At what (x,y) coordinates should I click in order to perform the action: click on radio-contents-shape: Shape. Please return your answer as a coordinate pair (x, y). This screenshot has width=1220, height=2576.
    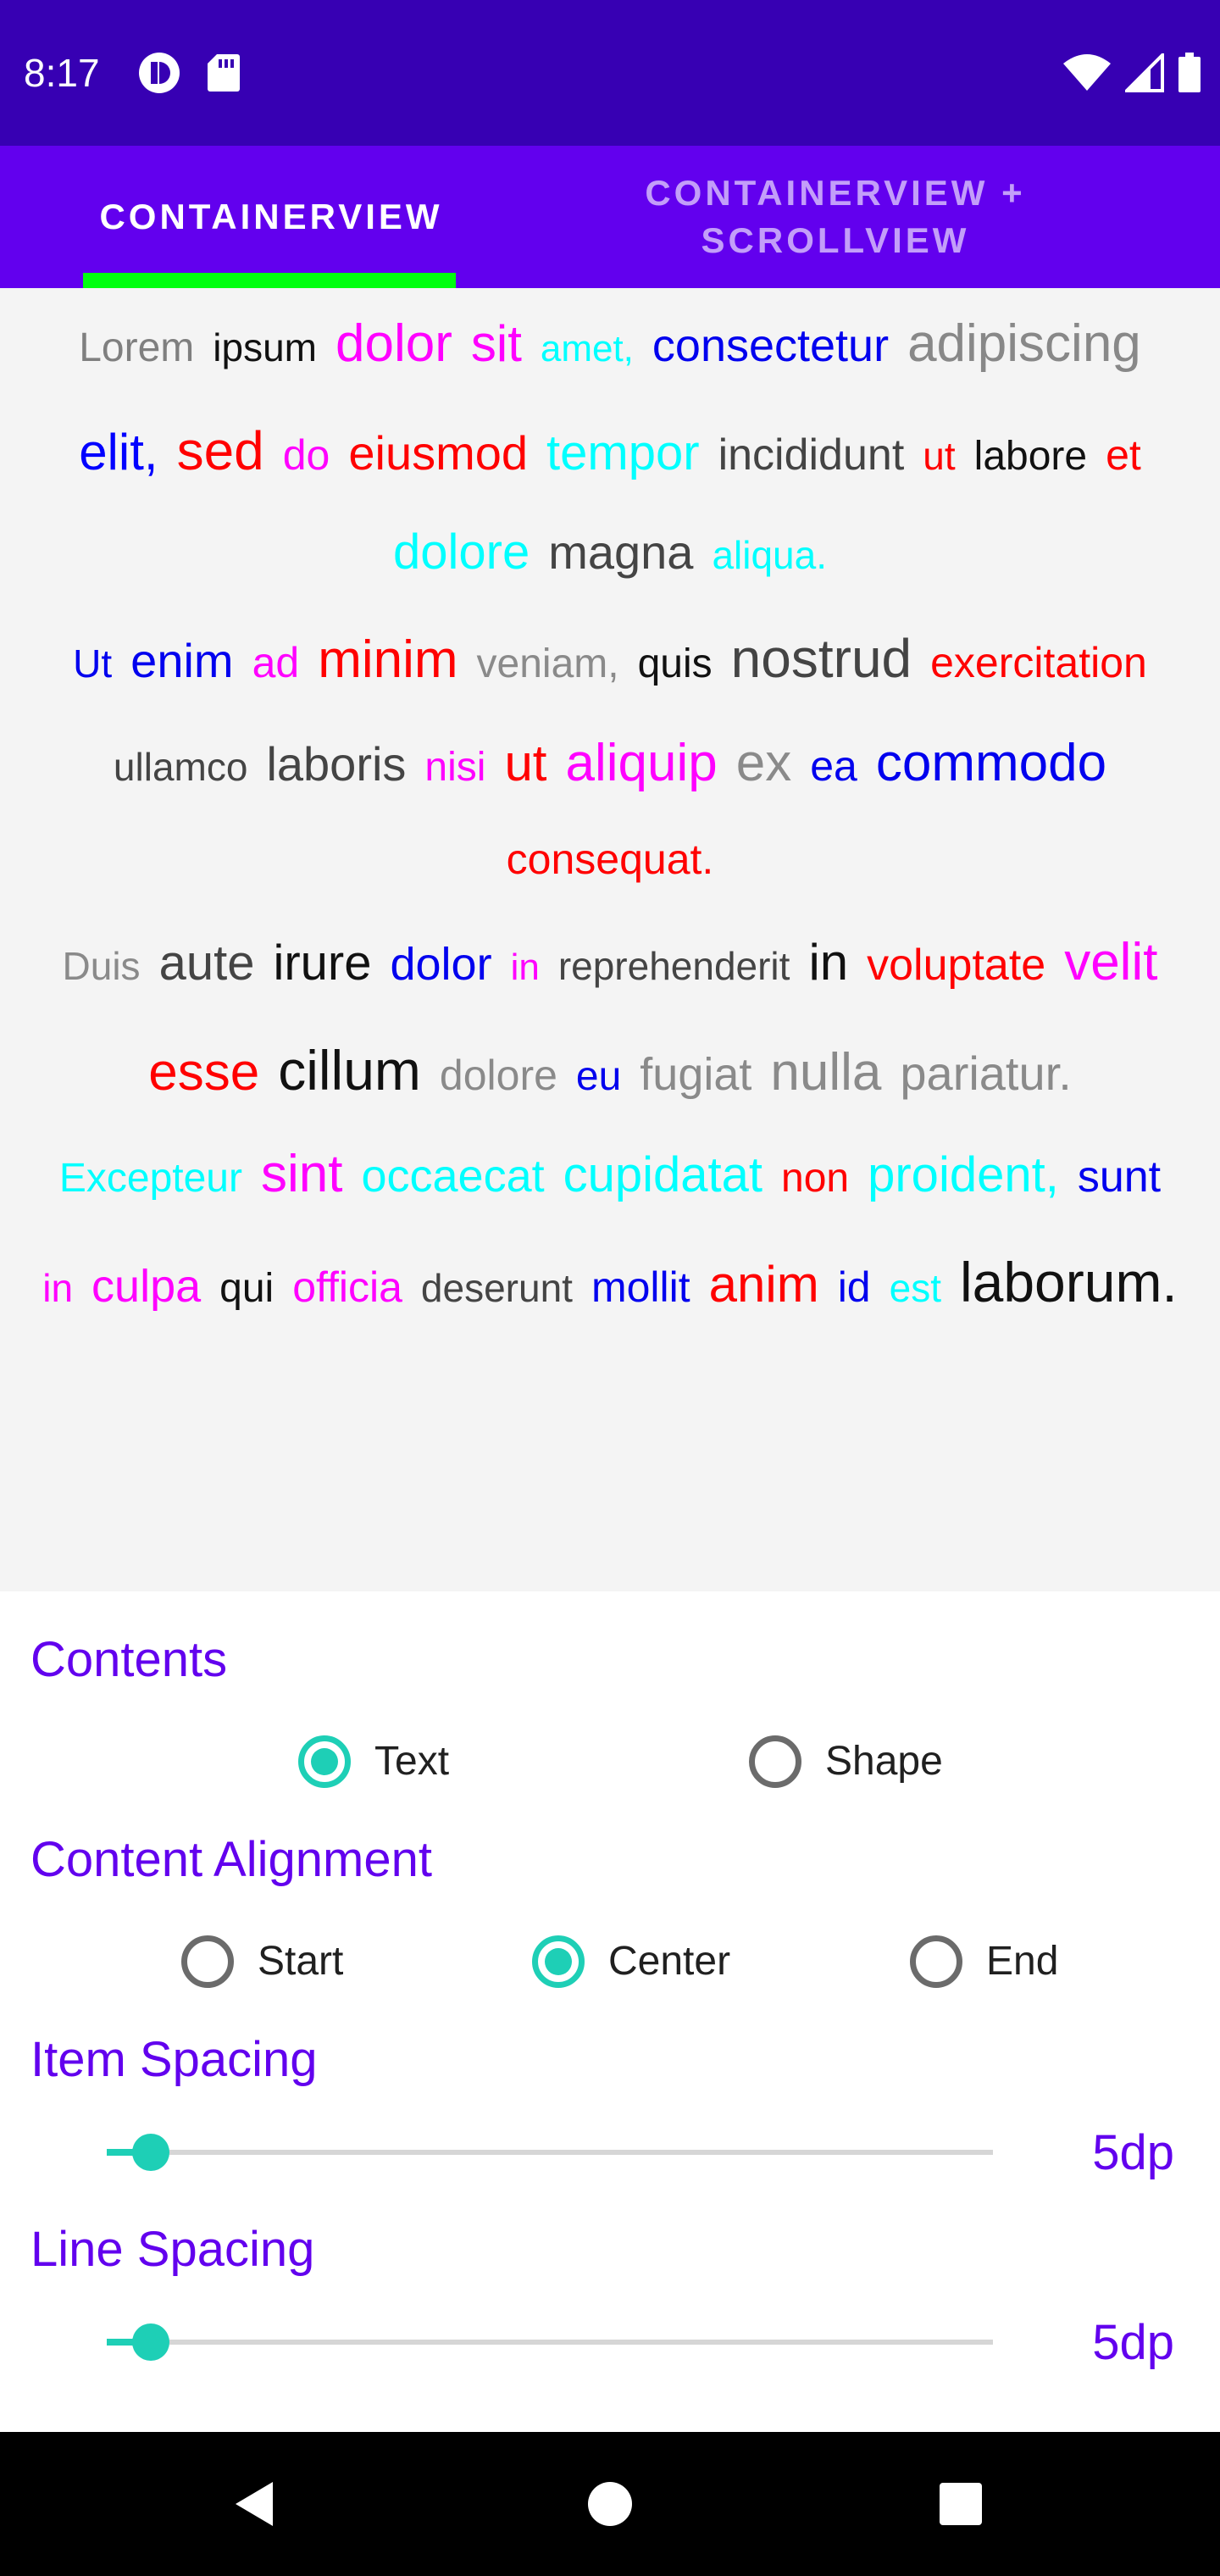
    Looking at the image, I should click on (846, 1761).